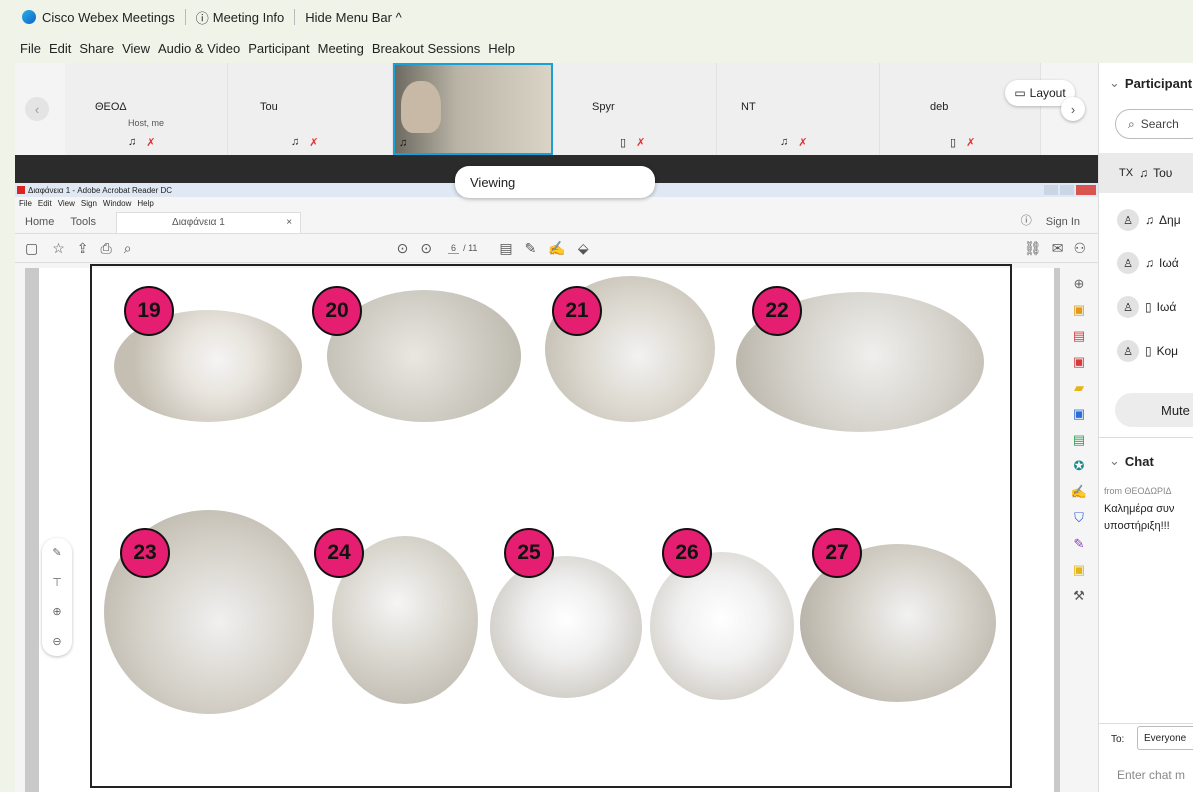 The width and height of the screenshot is (1193, 792). Describe the element at coordinates (38, 224) in the screenshot. I see `tab-home: Home` at that location.